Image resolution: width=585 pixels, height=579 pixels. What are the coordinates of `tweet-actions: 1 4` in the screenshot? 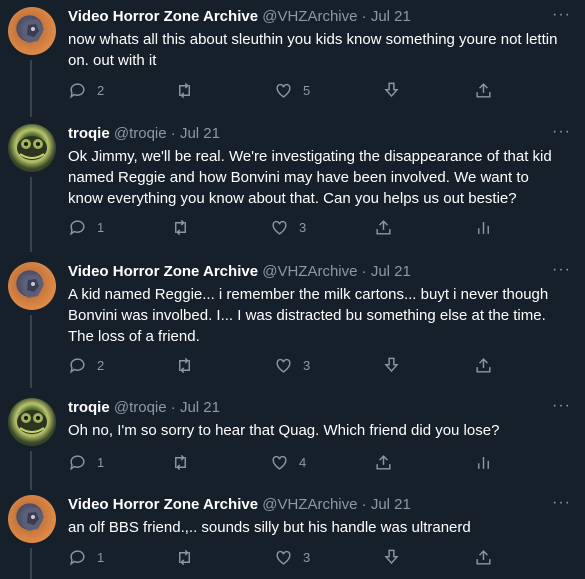 It's located at (283, 462).